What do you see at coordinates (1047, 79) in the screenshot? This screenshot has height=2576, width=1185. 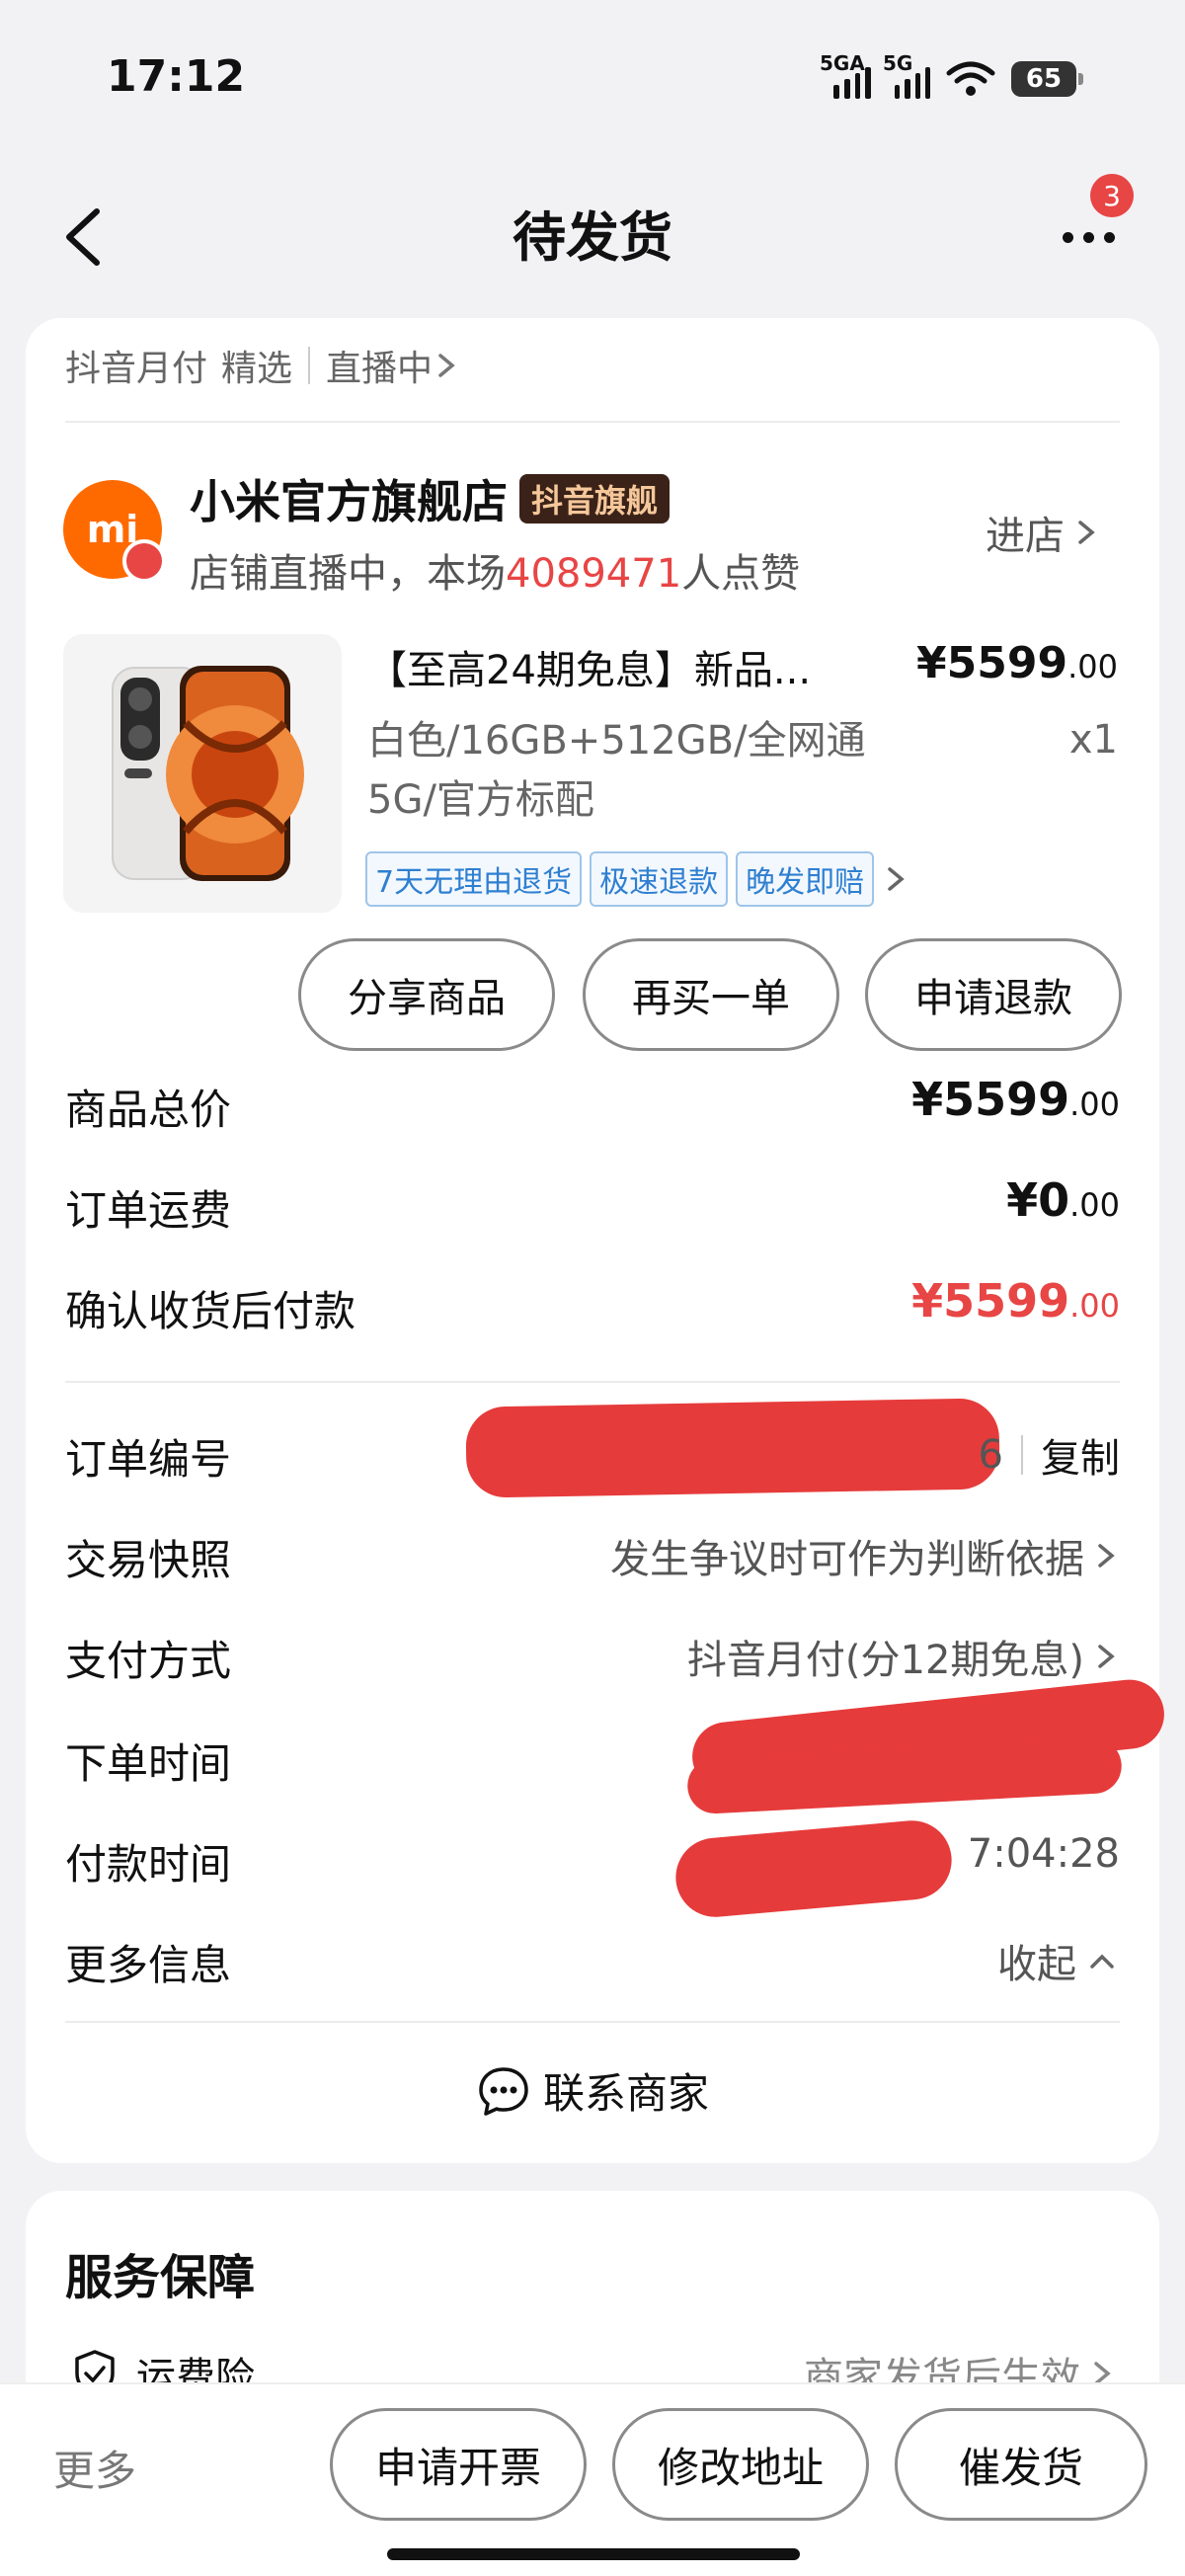 I see `battery-icon: 65` at bounding box center [1047, 79].